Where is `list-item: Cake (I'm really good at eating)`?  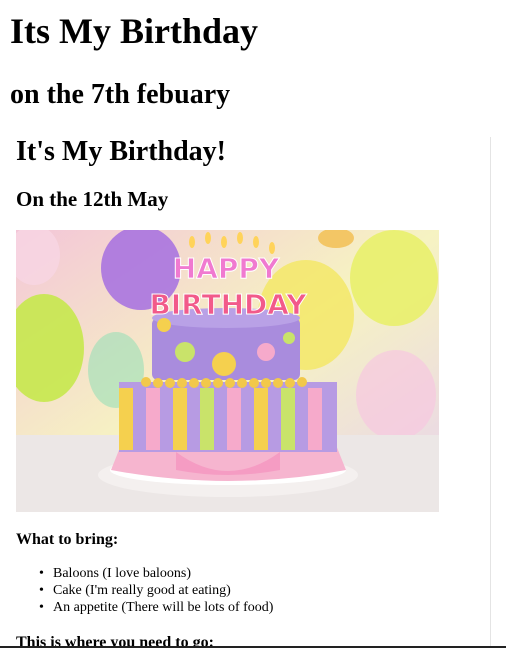
list-item: Cake (I'm really good at eating) is located at coordinates (144, 590).